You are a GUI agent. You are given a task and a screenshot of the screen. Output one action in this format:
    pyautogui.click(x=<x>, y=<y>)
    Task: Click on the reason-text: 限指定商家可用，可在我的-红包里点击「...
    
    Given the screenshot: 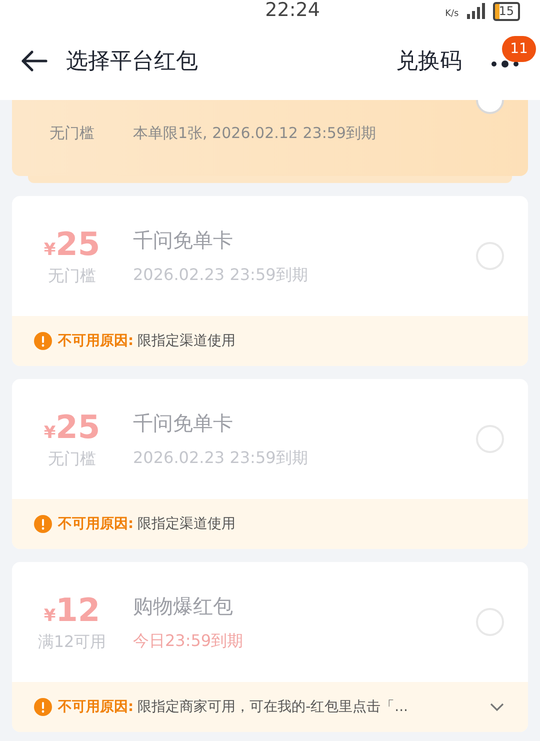 What is the action you would take?
    pyautogui.click(x=273, y=707)
    